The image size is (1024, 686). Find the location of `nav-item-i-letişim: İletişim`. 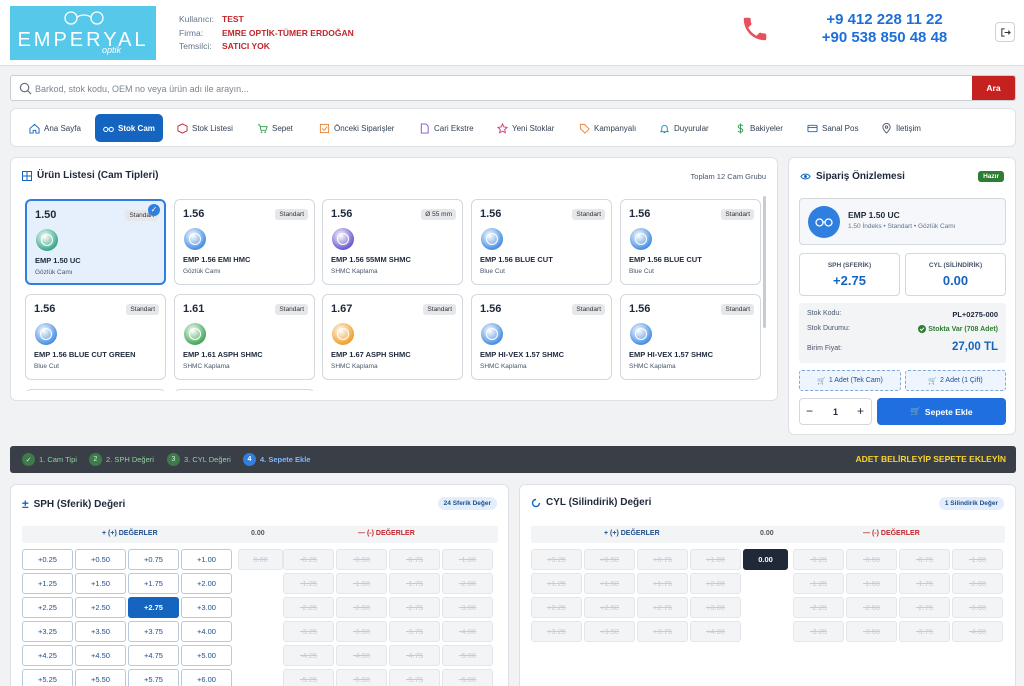

nav-item-i-letişim: İletişim is located at coordinates (901, 128).